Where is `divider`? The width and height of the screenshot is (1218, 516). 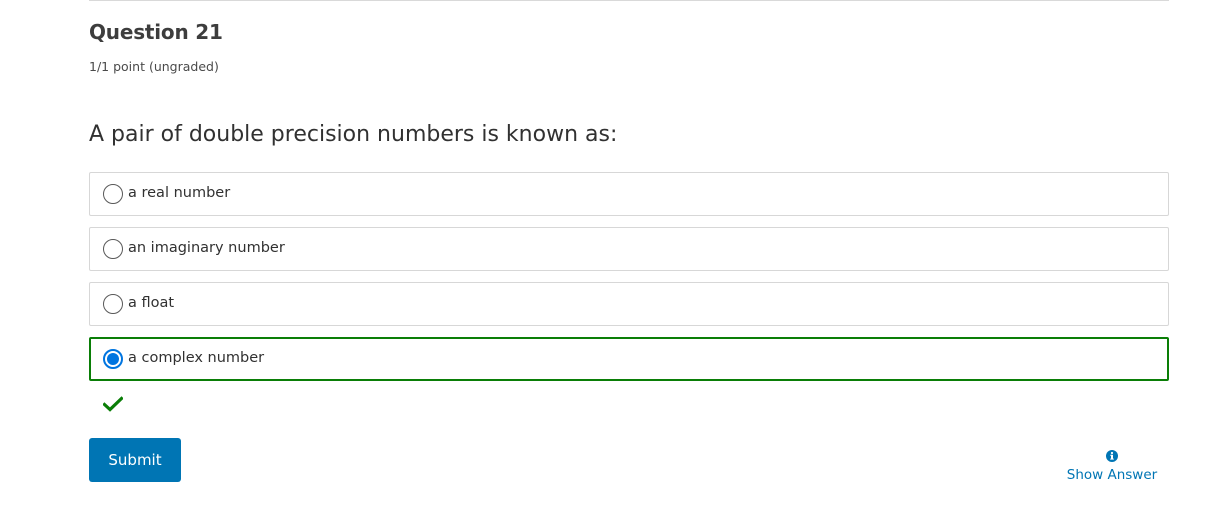 divider is located at coordinates (629, 0).